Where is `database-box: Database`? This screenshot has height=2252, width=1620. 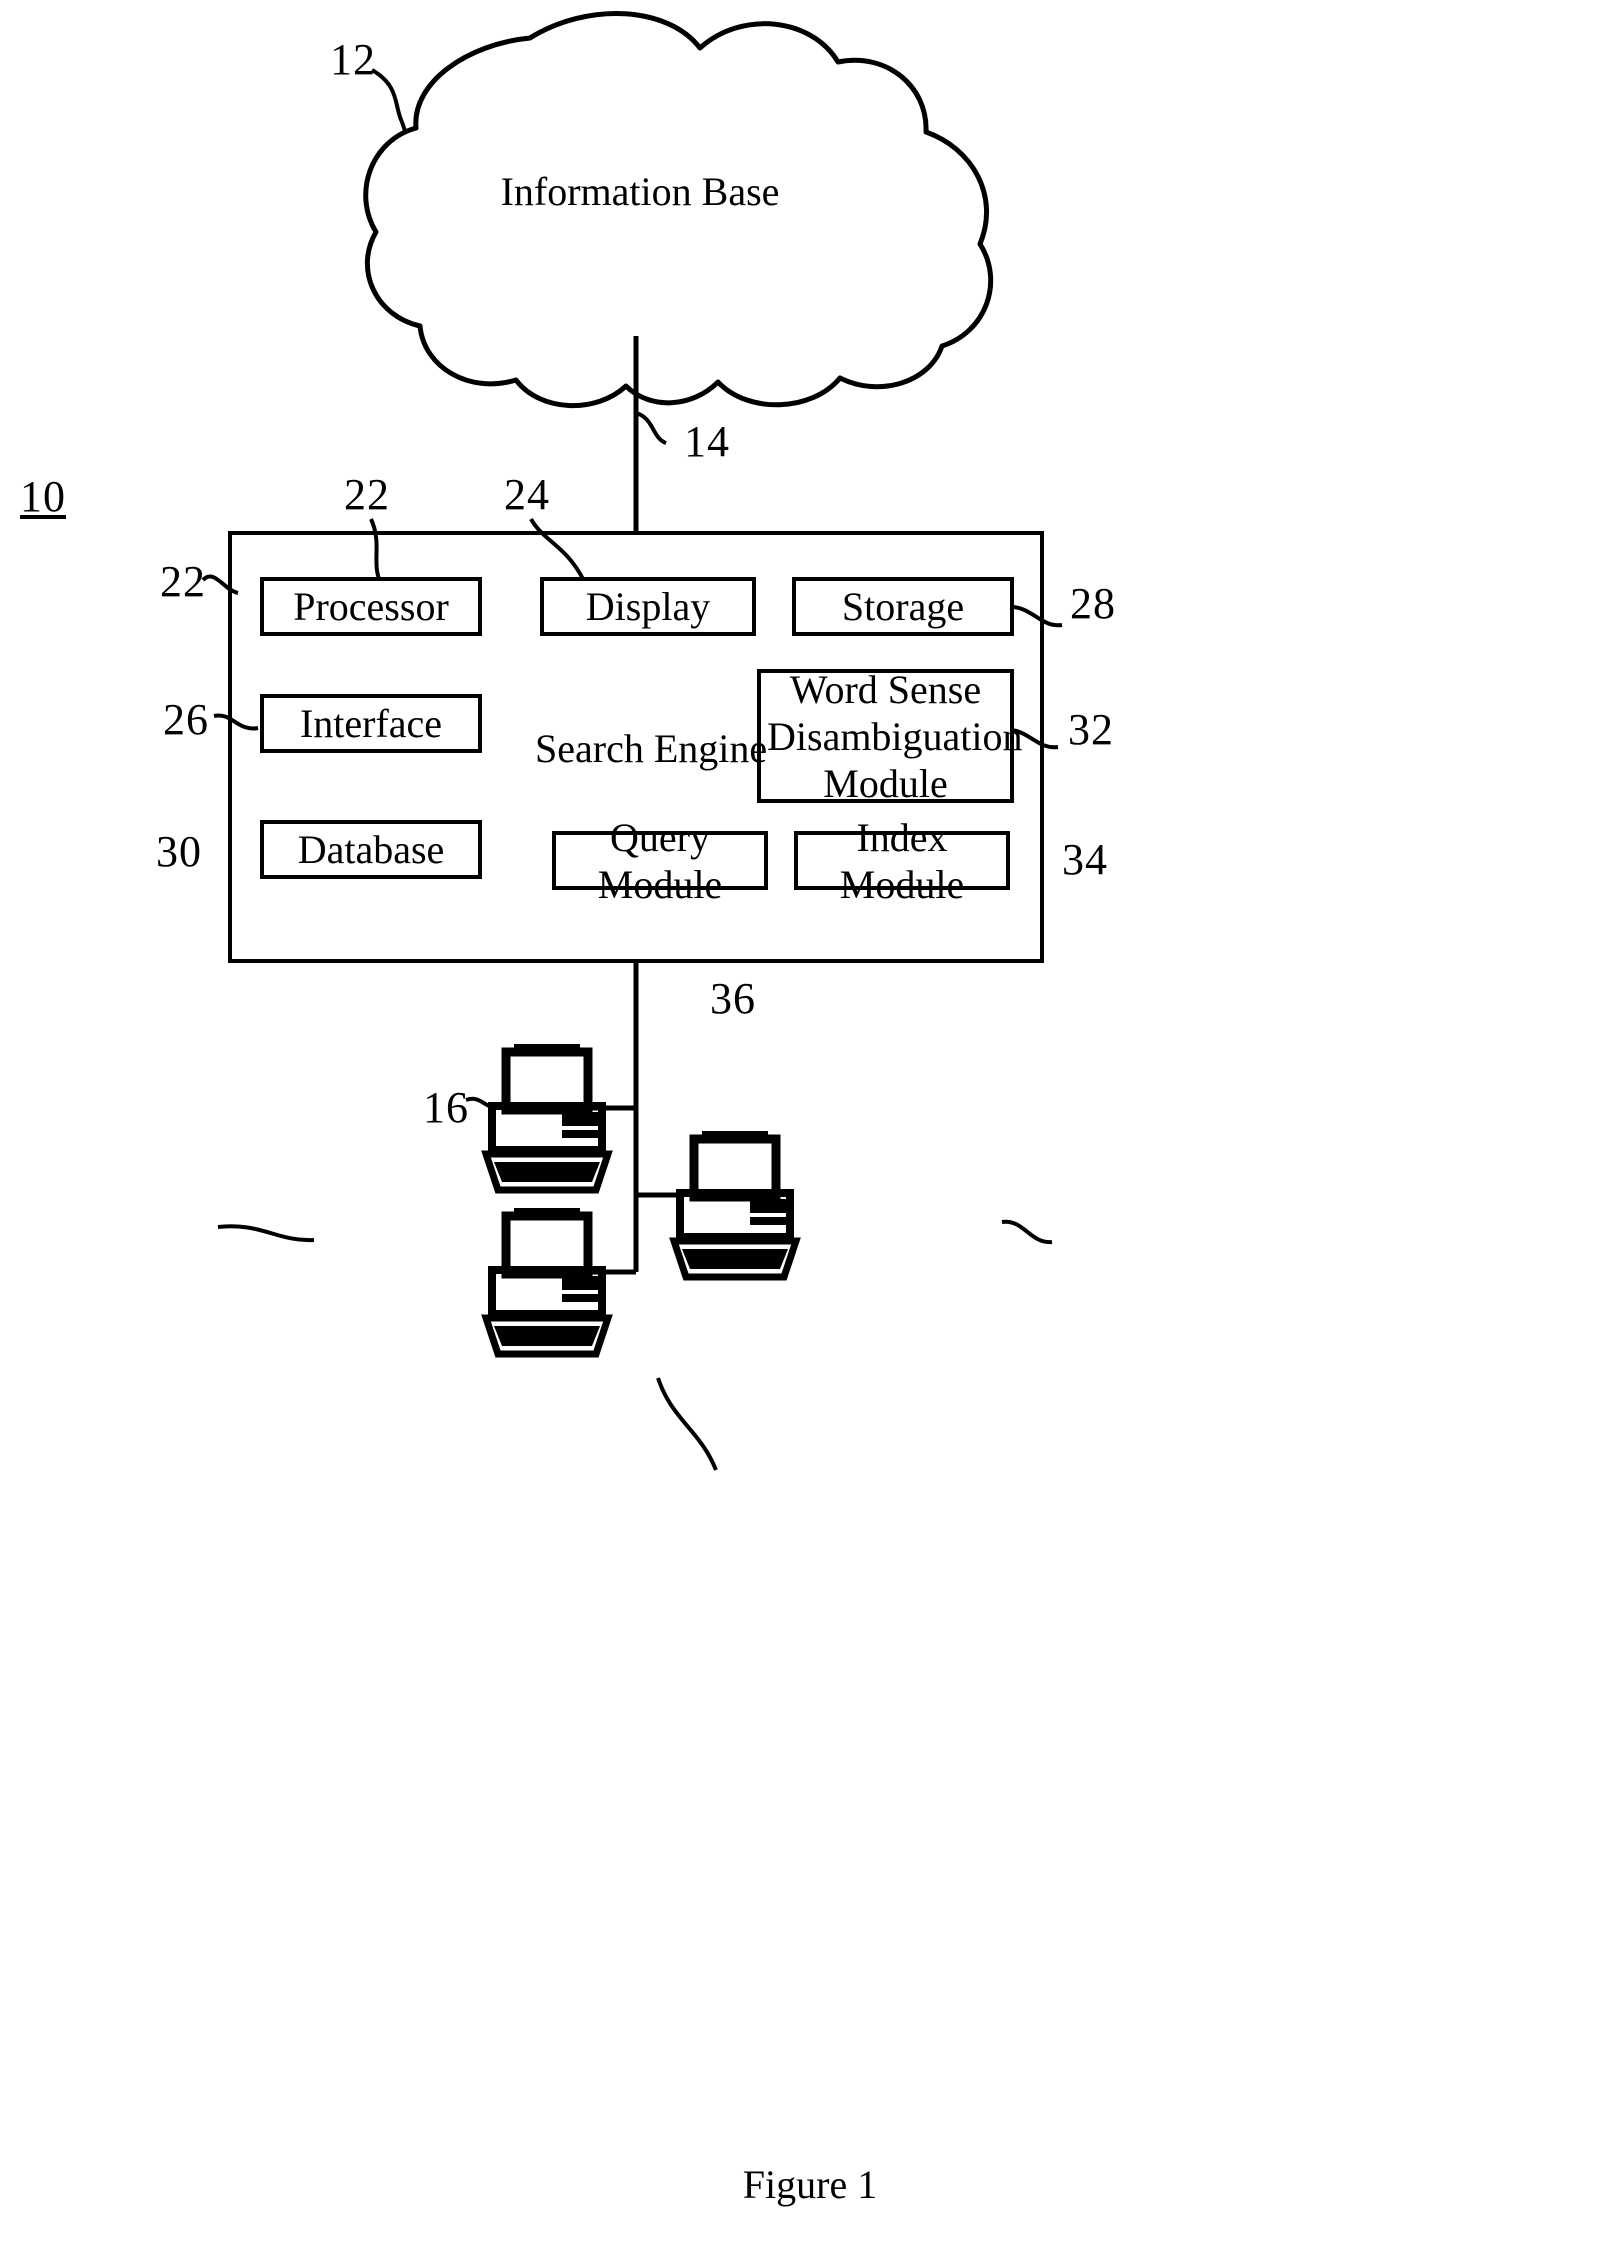
database-box: Database is located at coordinates (371, 849).